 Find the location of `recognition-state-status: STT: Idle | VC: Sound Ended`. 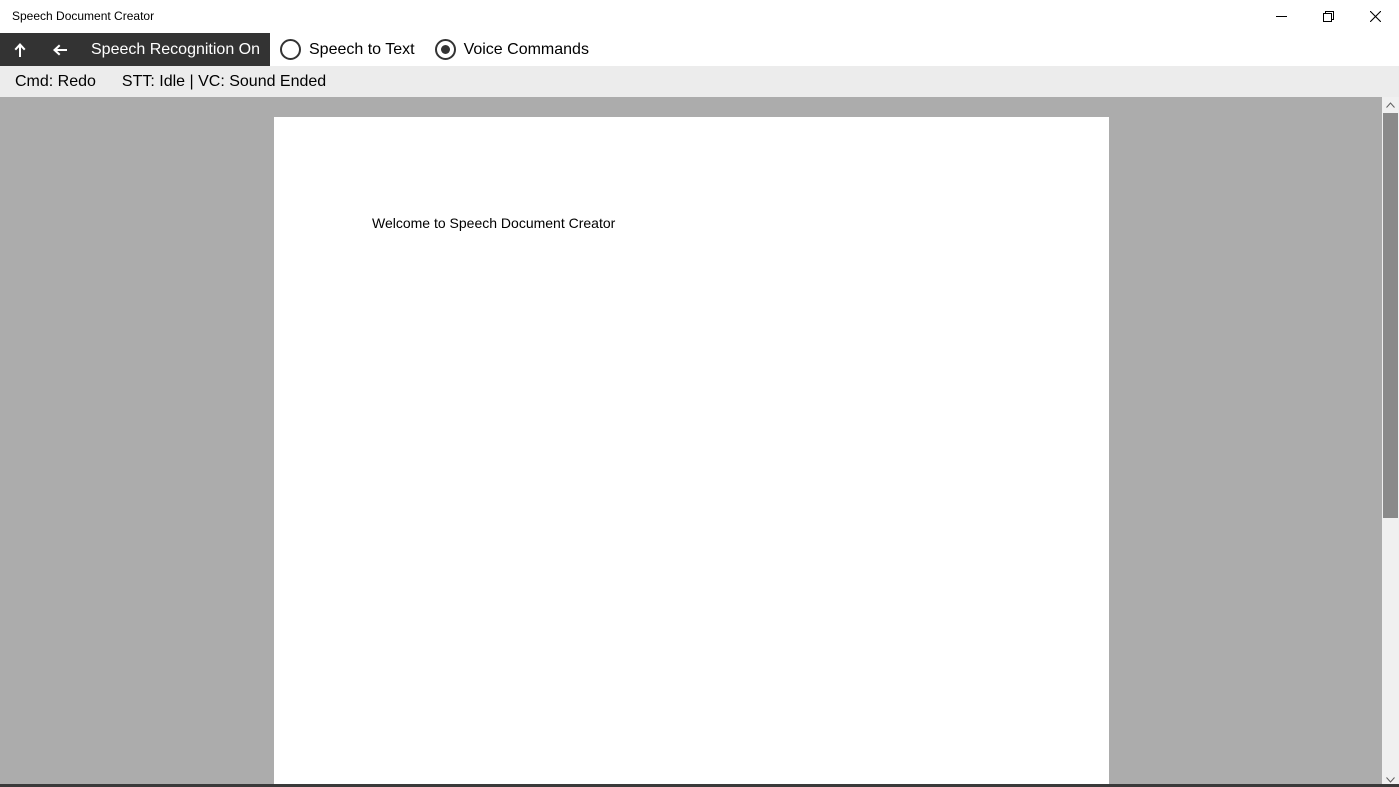

recognition-state-status: STT: Idle | VC: Sound Ended is located at coordinates (224, 81).